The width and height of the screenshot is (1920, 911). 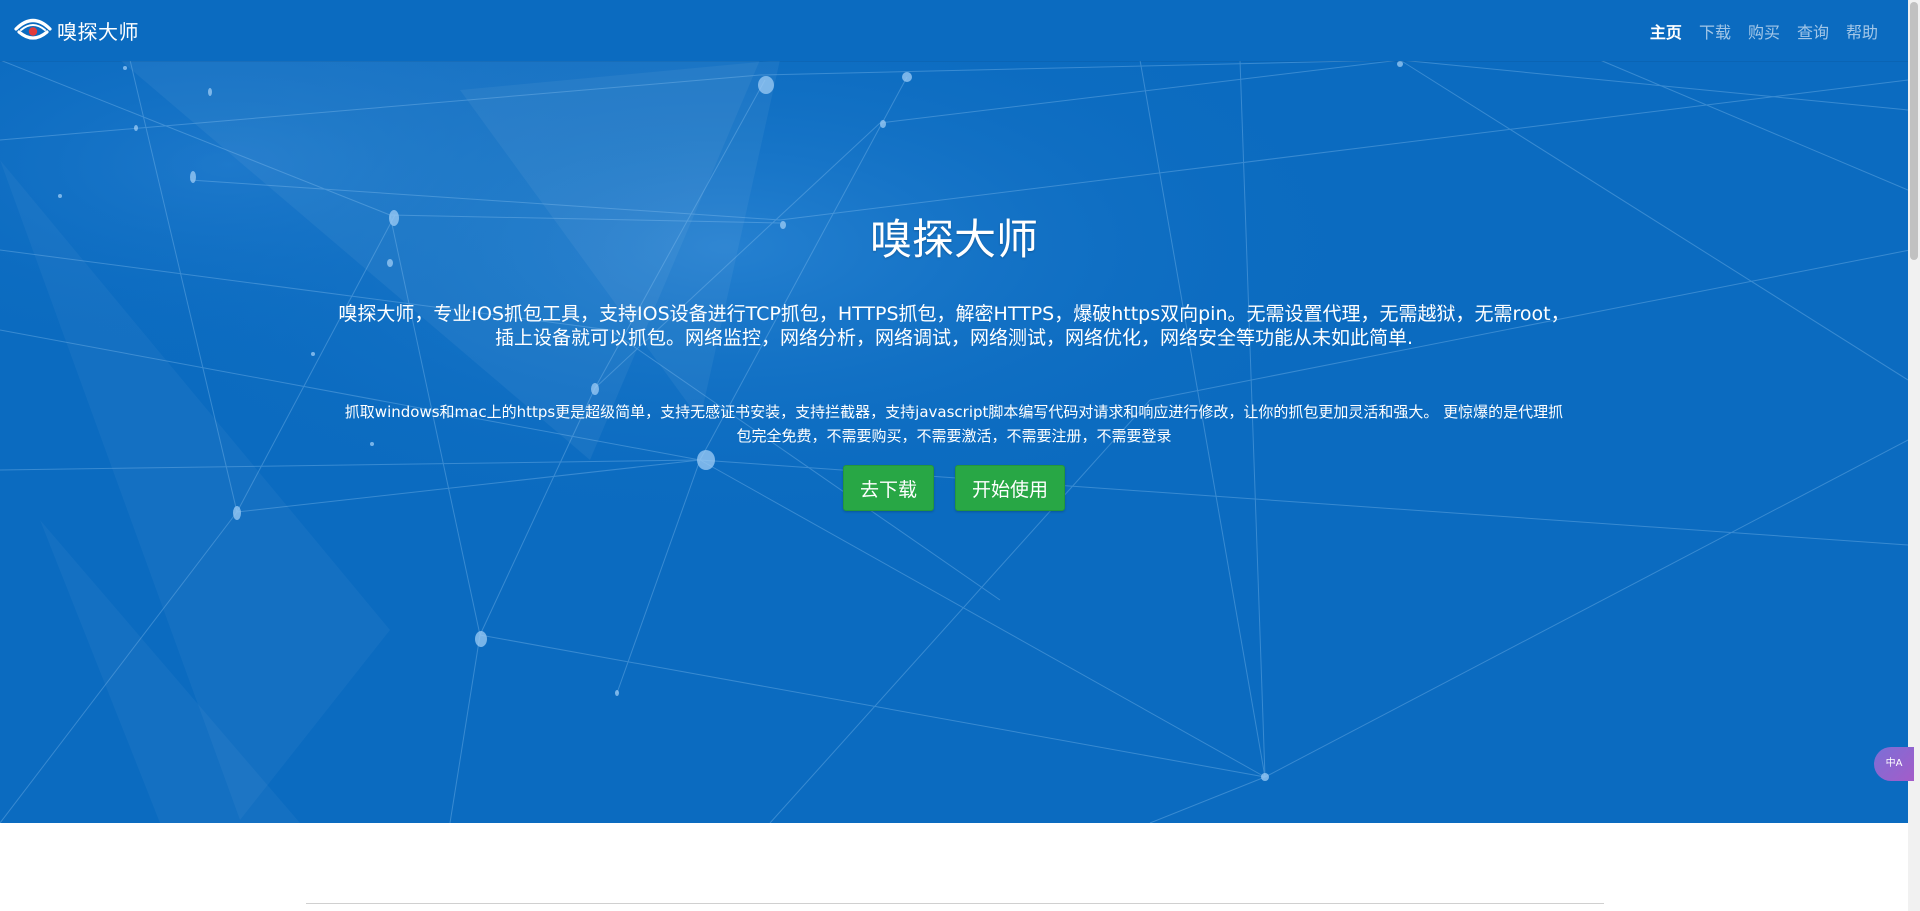 I want to click on brand-link: 嗅探大师, so click(x=76, y=30).